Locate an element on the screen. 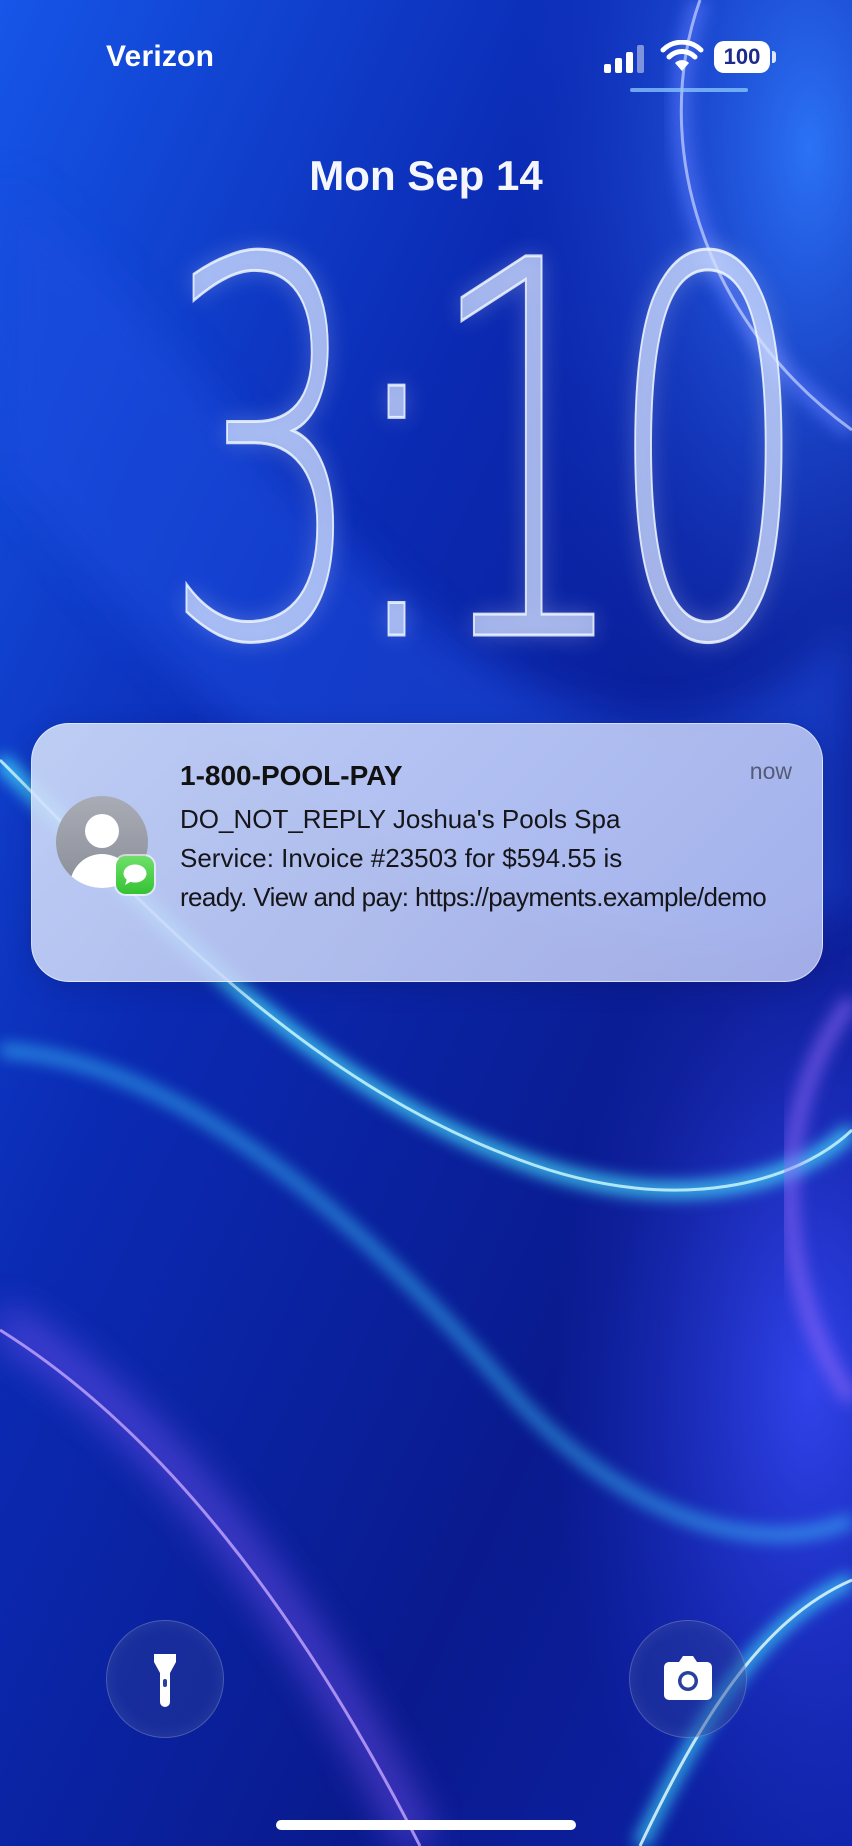 This screenshot has height=1846, width=852. cellular-signal-icon is located at coordinates (624, 59).